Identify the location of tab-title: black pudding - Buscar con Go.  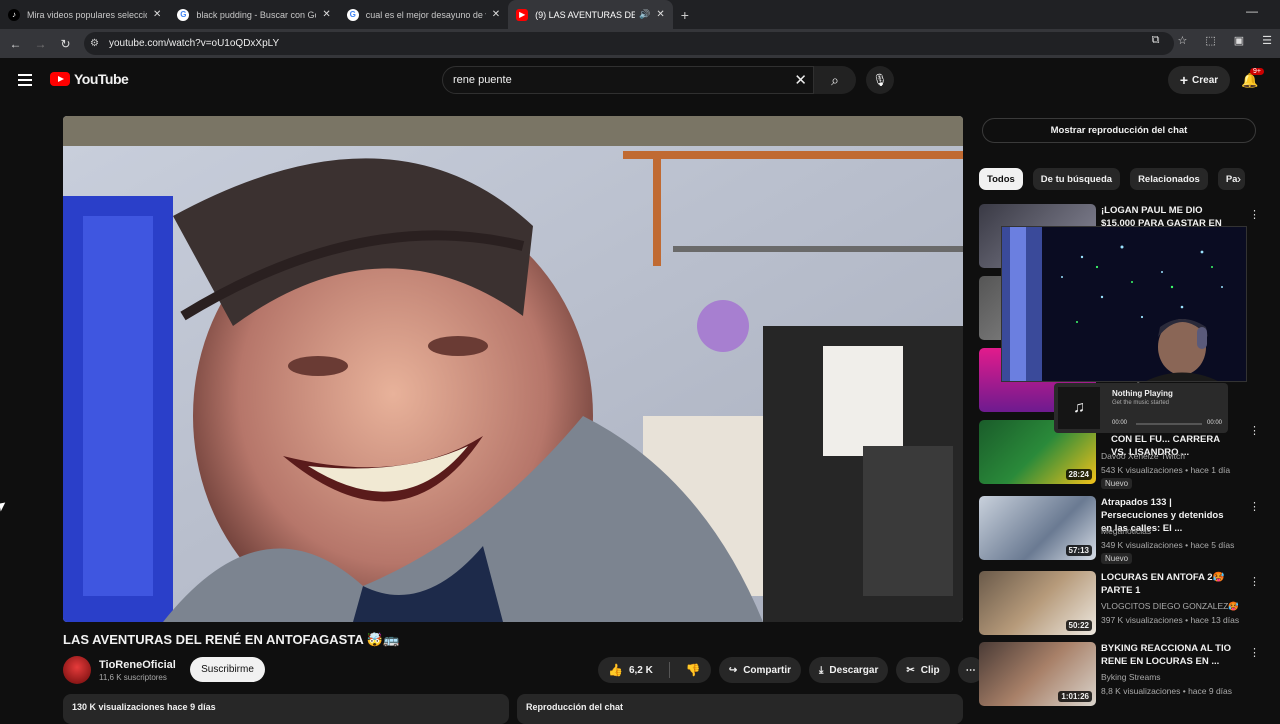
(256, 14).